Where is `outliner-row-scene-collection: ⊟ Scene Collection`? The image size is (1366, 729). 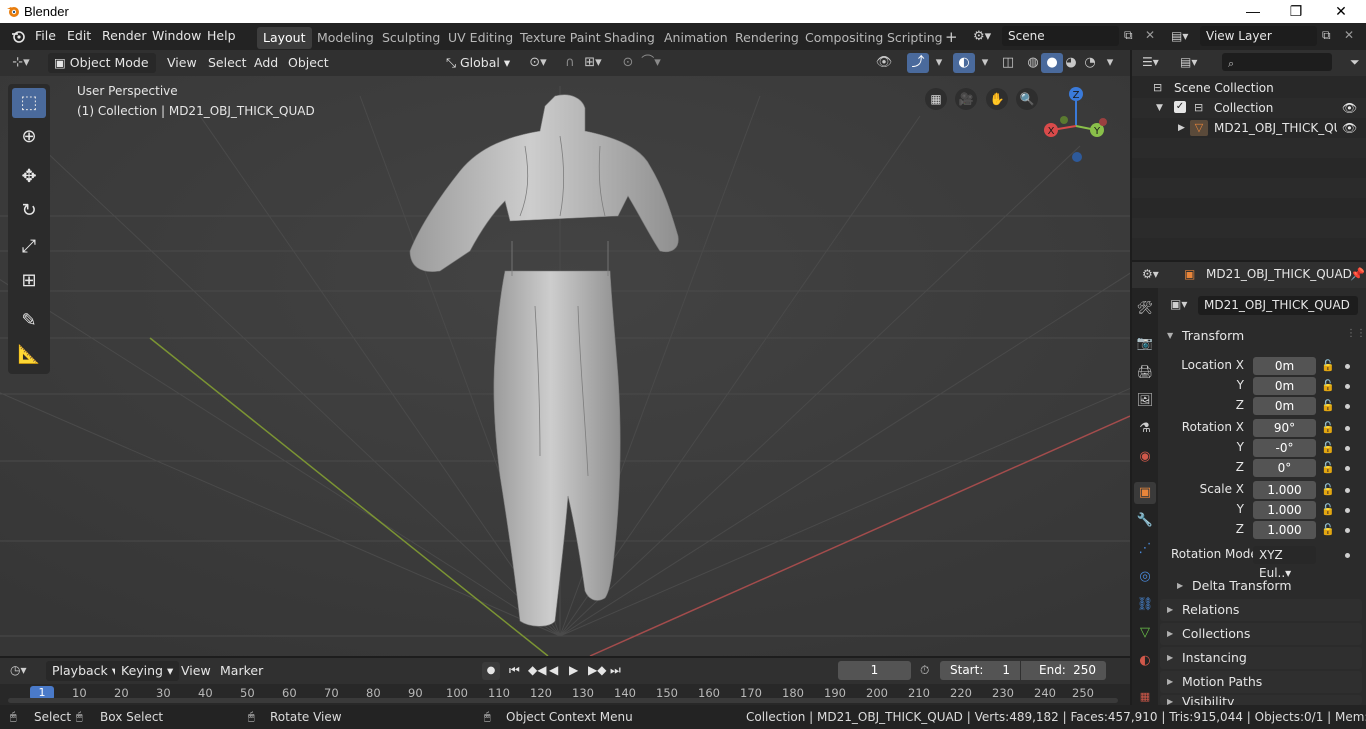 outliner-row-scene-collection: ⊟ Scene Collection is located at coordinates (1249, 88).